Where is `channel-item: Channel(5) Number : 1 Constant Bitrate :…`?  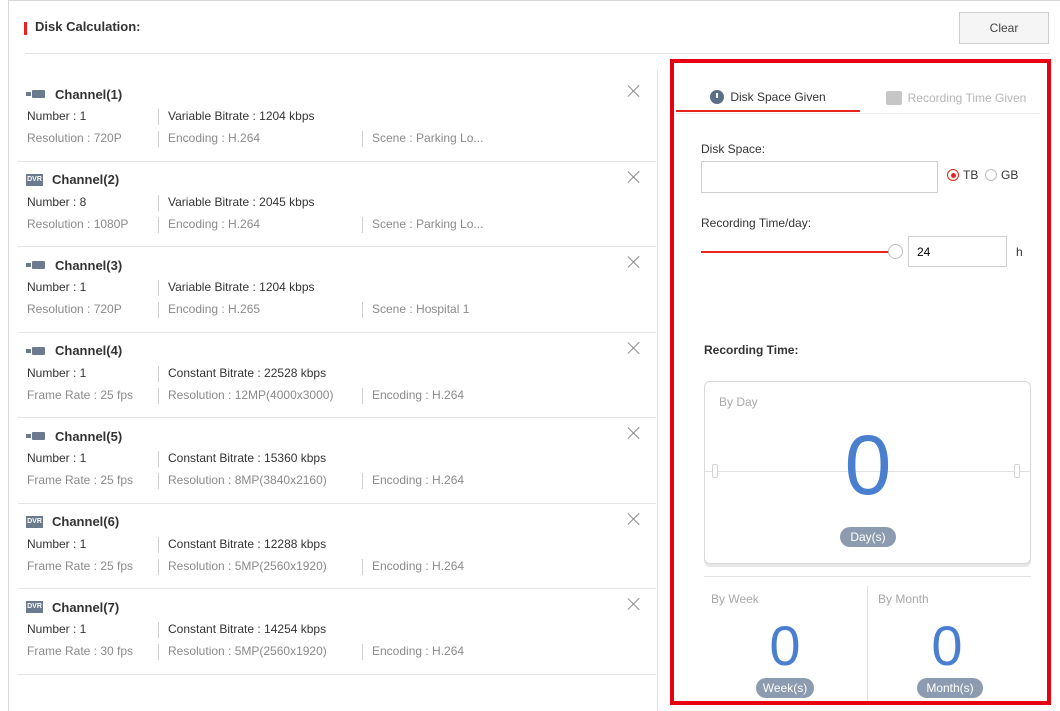
channel-item: Channel(5) Number : 1 Constant Bitrate :… is located at coordinates (337, 461).